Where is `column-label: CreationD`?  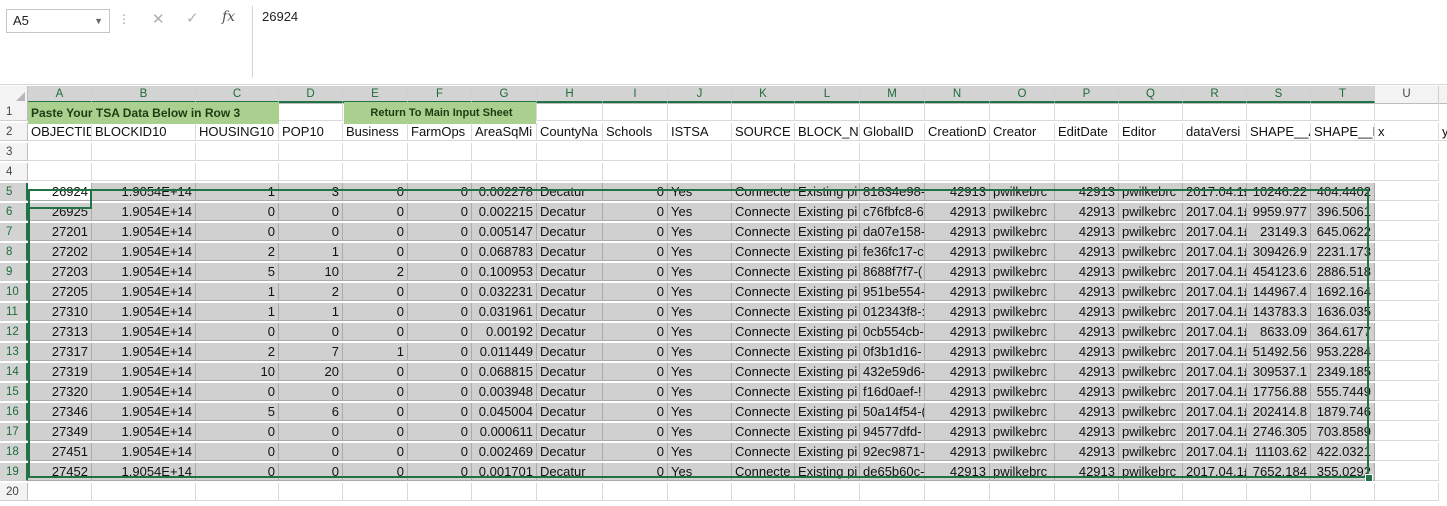
column-label: CreationD is located at coordinates (957, 132).